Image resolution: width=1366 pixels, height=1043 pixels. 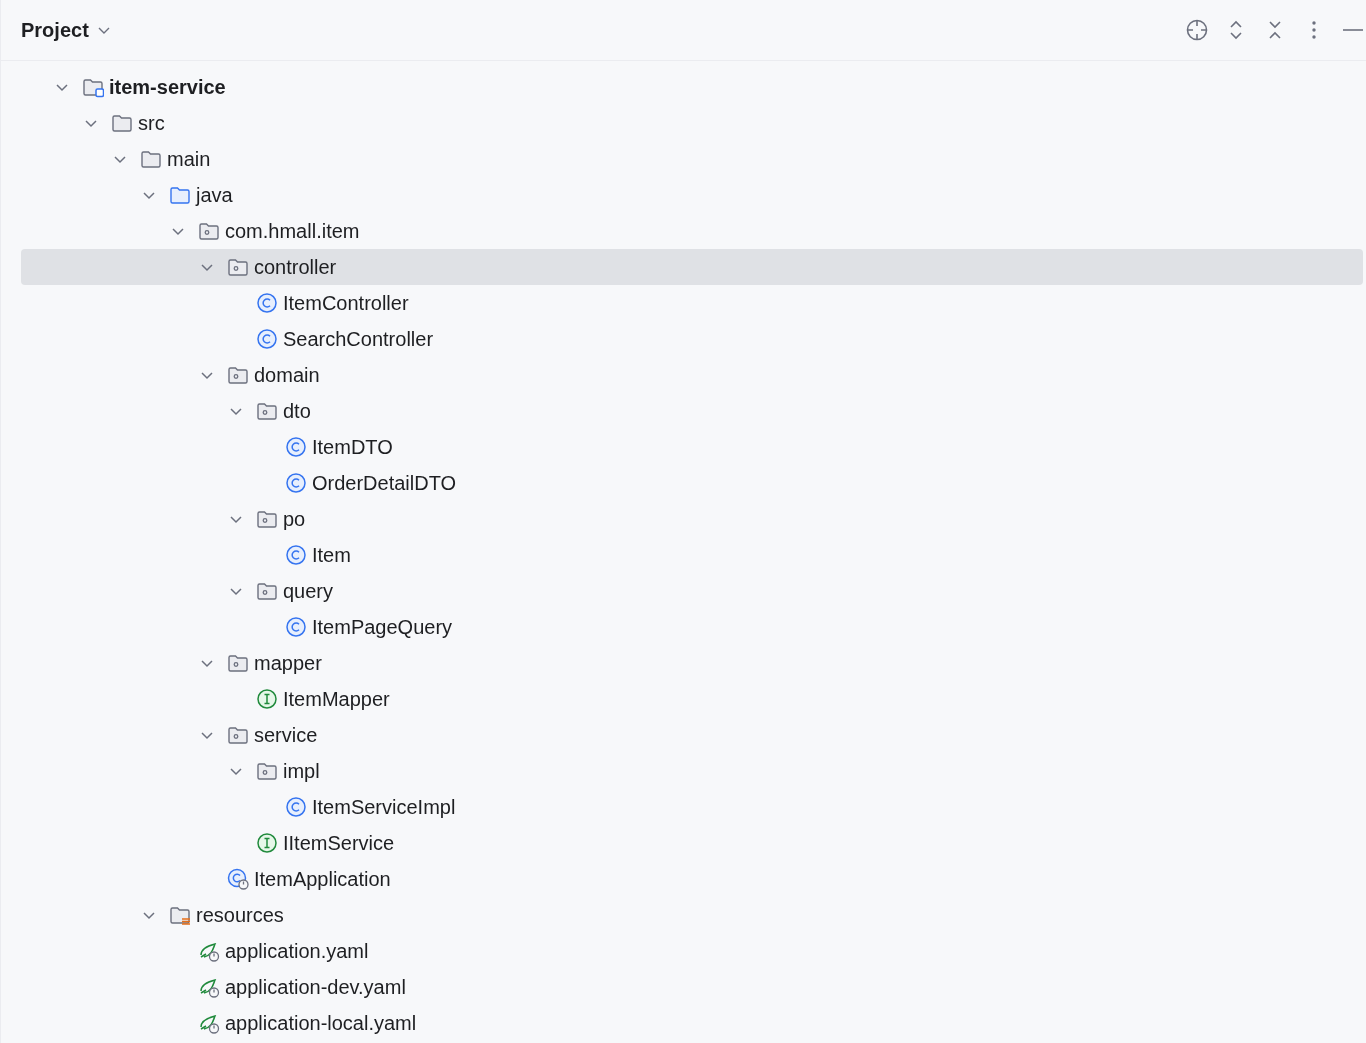 What do you see at coordinates (692, 951) in the screenshot?
I see `tree-item: application.yaml` at bounding box center [692, 951].